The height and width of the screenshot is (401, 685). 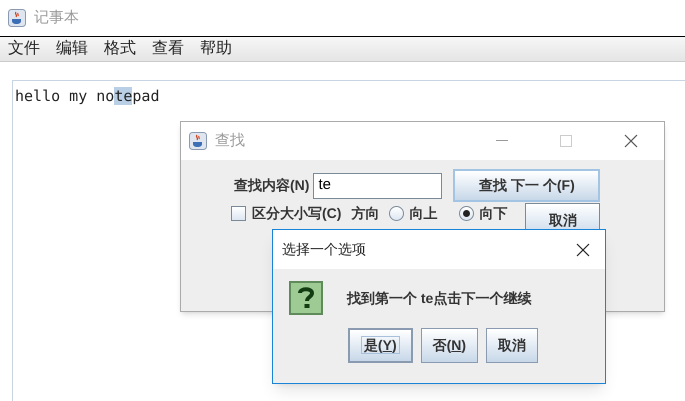 I want to click on dialog-title: 选择一个选项, so click(x=324, y=249).